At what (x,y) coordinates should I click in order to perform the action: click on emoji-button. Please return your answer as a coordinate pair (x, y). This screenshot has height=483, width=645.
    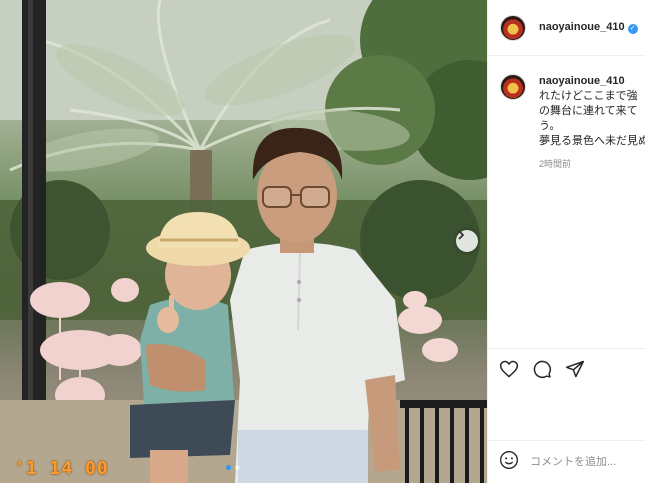
    Looking at the image, I should click on (509, 462).